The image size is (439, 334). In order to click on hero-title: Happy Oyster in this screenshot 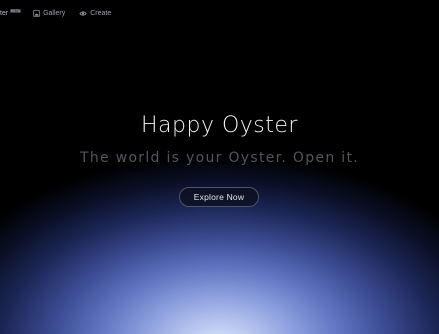, I will do `click(219, 125)`.